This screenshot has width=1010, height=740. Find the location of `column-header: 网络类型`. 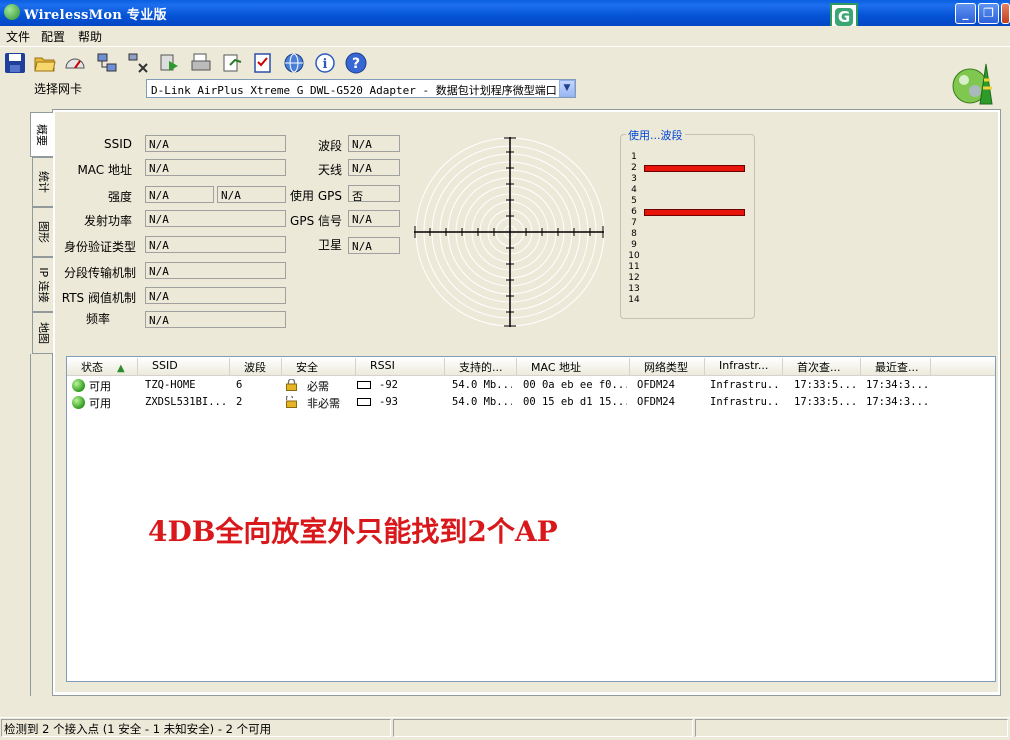

column-header: 网络类型 is located at coordinates (667, 366).